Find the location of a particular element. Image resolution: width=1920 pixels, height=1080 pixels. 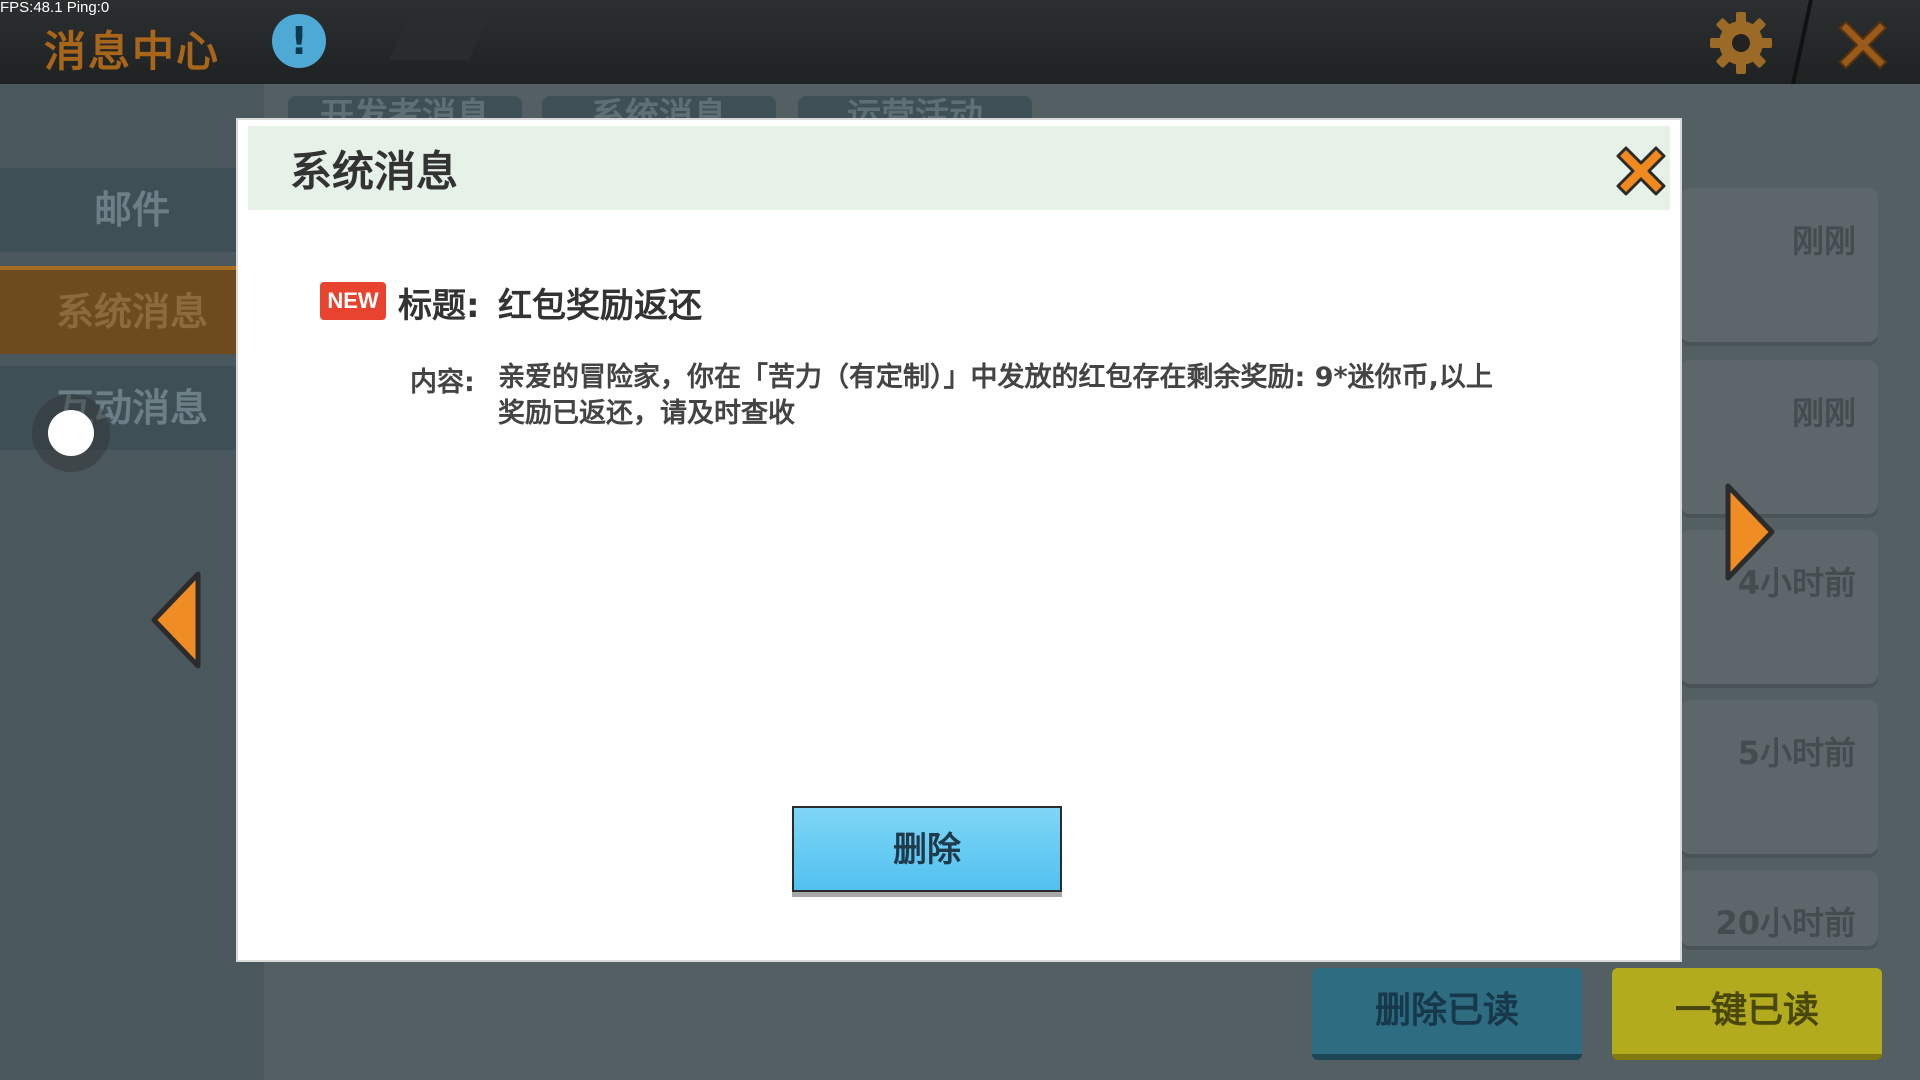

sidebar-item-system-messages: 系统消息 is located at coordinates (132, 310).